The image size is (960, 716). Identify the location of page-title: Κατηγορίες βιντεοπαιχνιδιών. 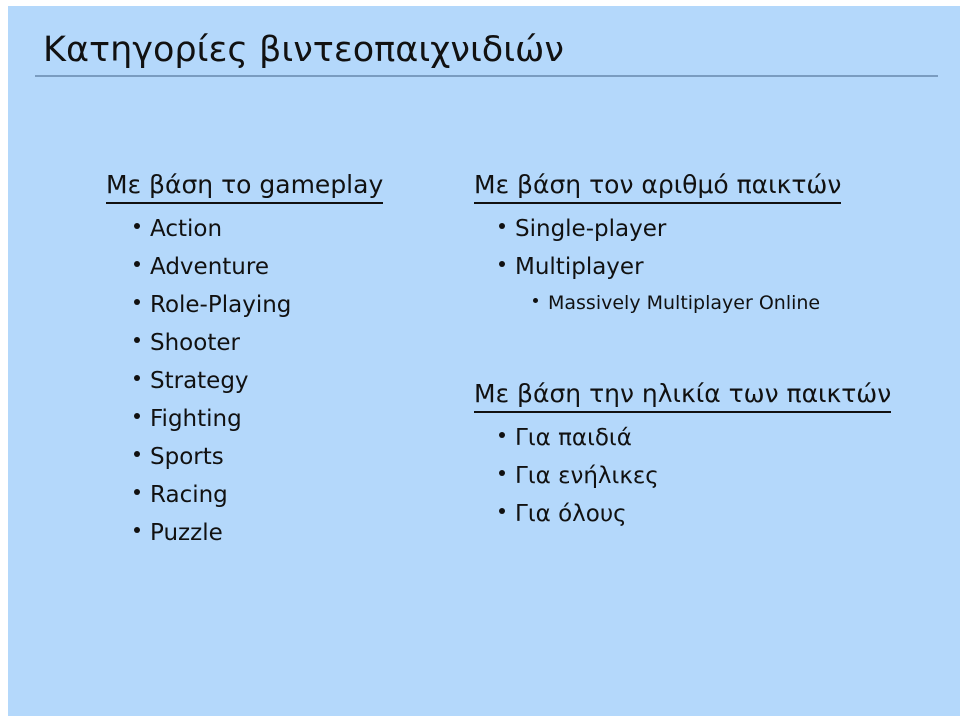
(303, 50).